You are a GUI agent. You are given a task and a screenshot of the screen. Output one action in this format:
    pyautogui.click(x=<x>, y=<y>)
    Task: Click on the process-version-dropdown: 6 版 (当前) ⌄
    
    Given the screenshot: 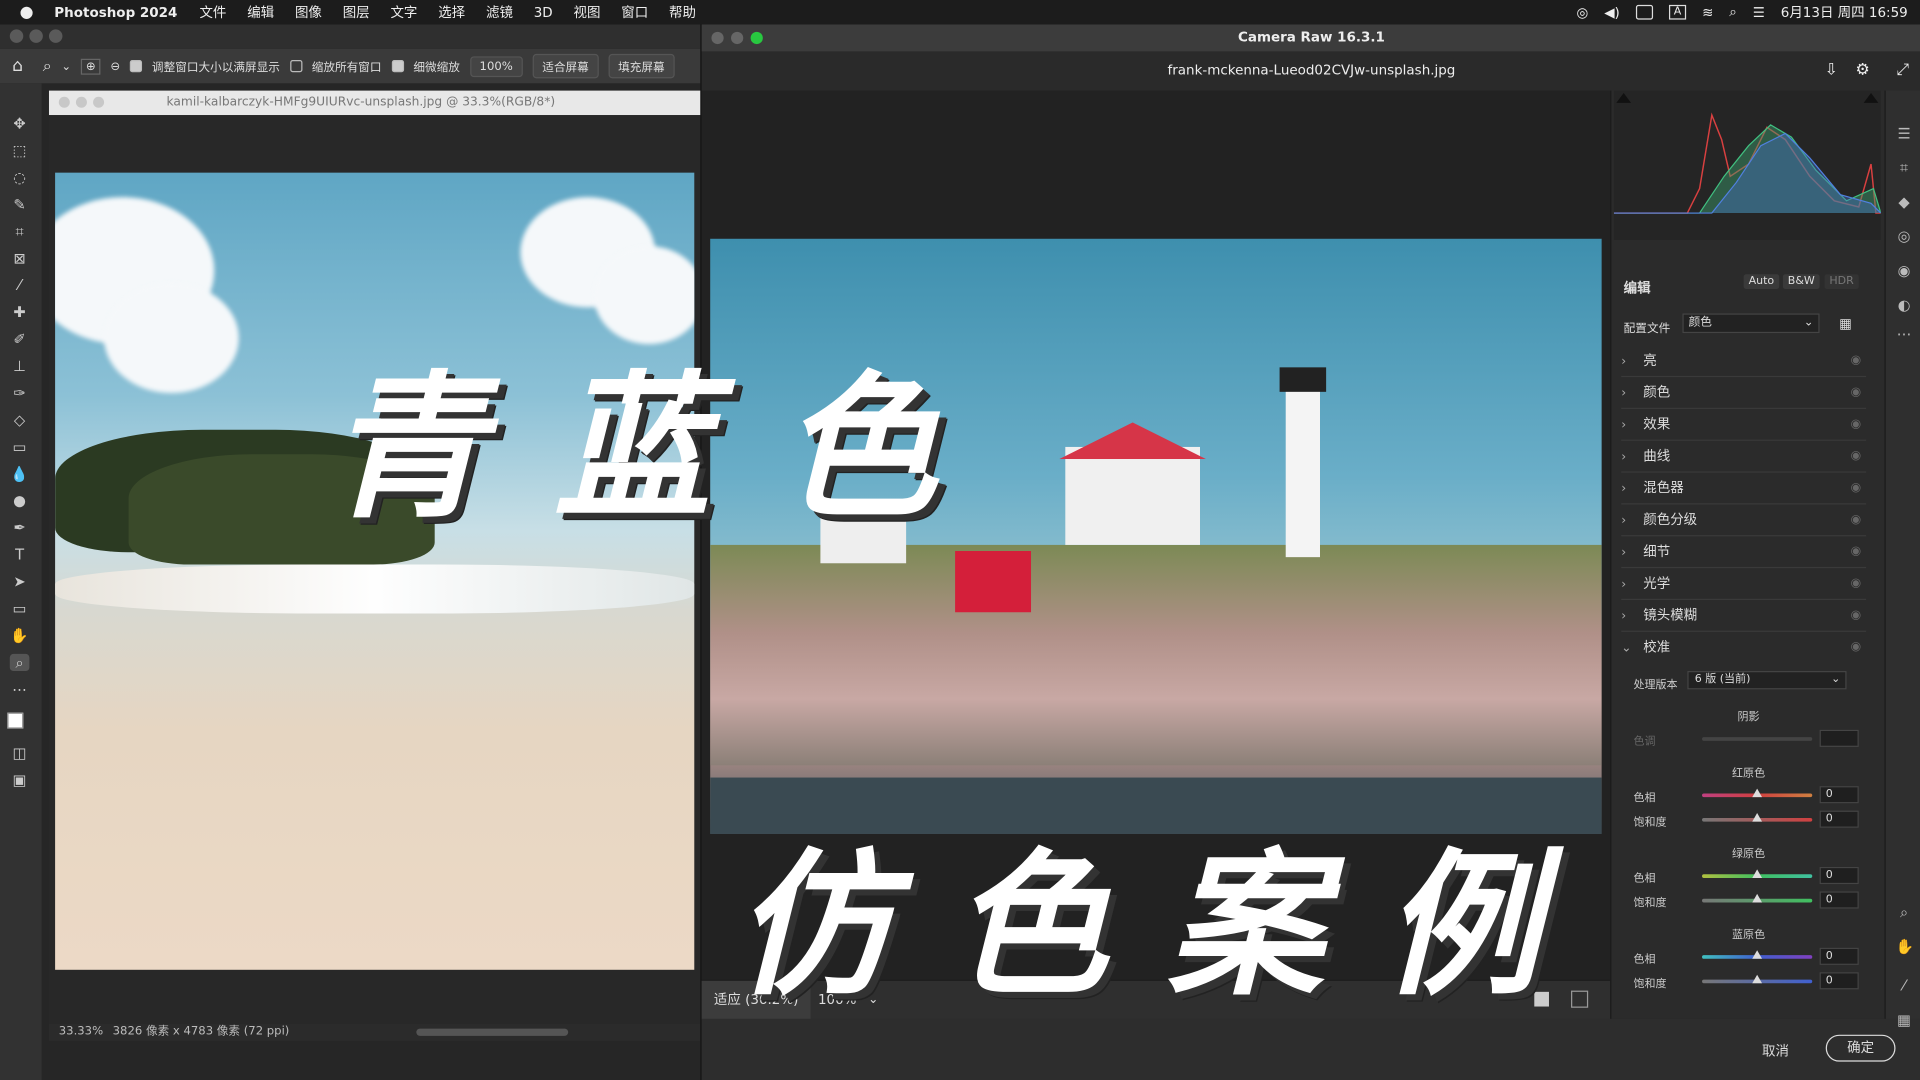 What is the action you would take?
    pyautogui.click(x=1767, y=680)
    